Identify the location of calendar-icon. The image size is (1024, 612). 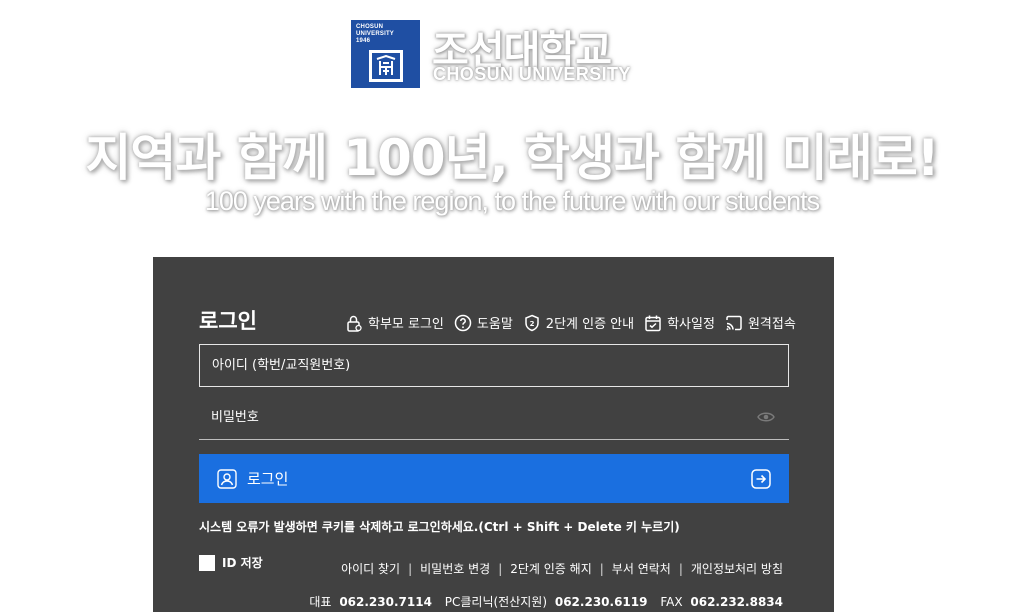
(653, 323).